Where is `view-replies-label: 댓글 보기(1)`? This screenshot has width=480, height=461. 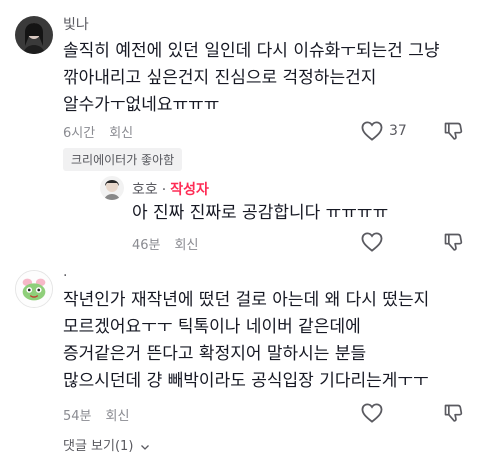
view-replies-label: 댓글 보기(1) is located at coordinates (98, 446).